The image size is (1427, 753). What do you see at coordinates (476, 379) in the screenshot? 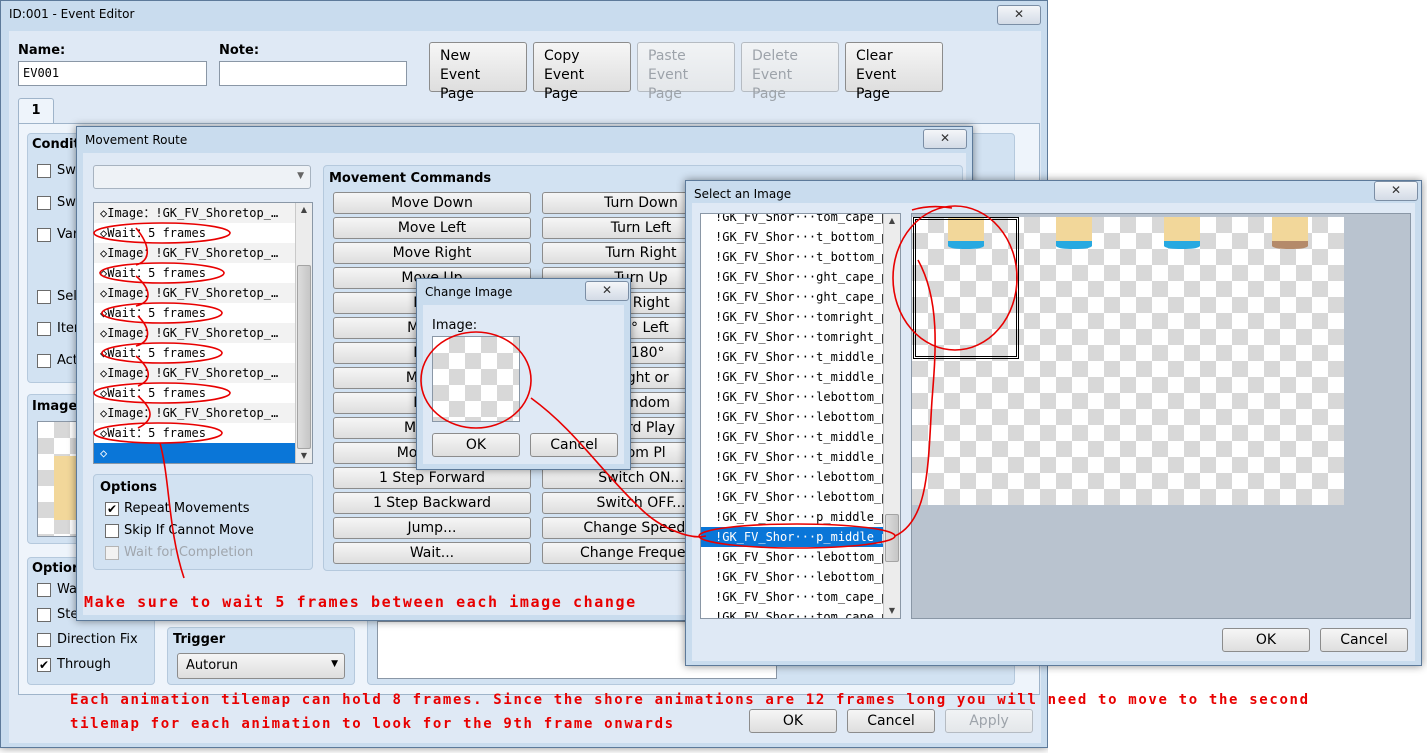
I see `change-image-preview` at bounding box center [476, 379].